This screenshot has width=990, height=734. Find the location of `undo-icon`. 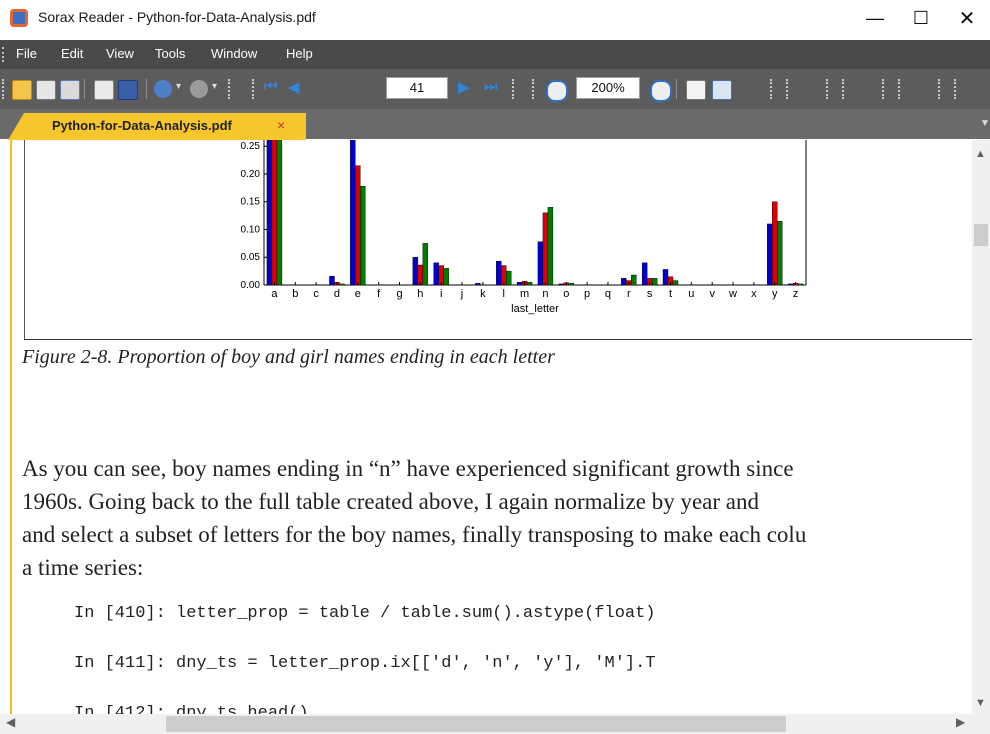

undo-icon is located at coordinates (163, 89).